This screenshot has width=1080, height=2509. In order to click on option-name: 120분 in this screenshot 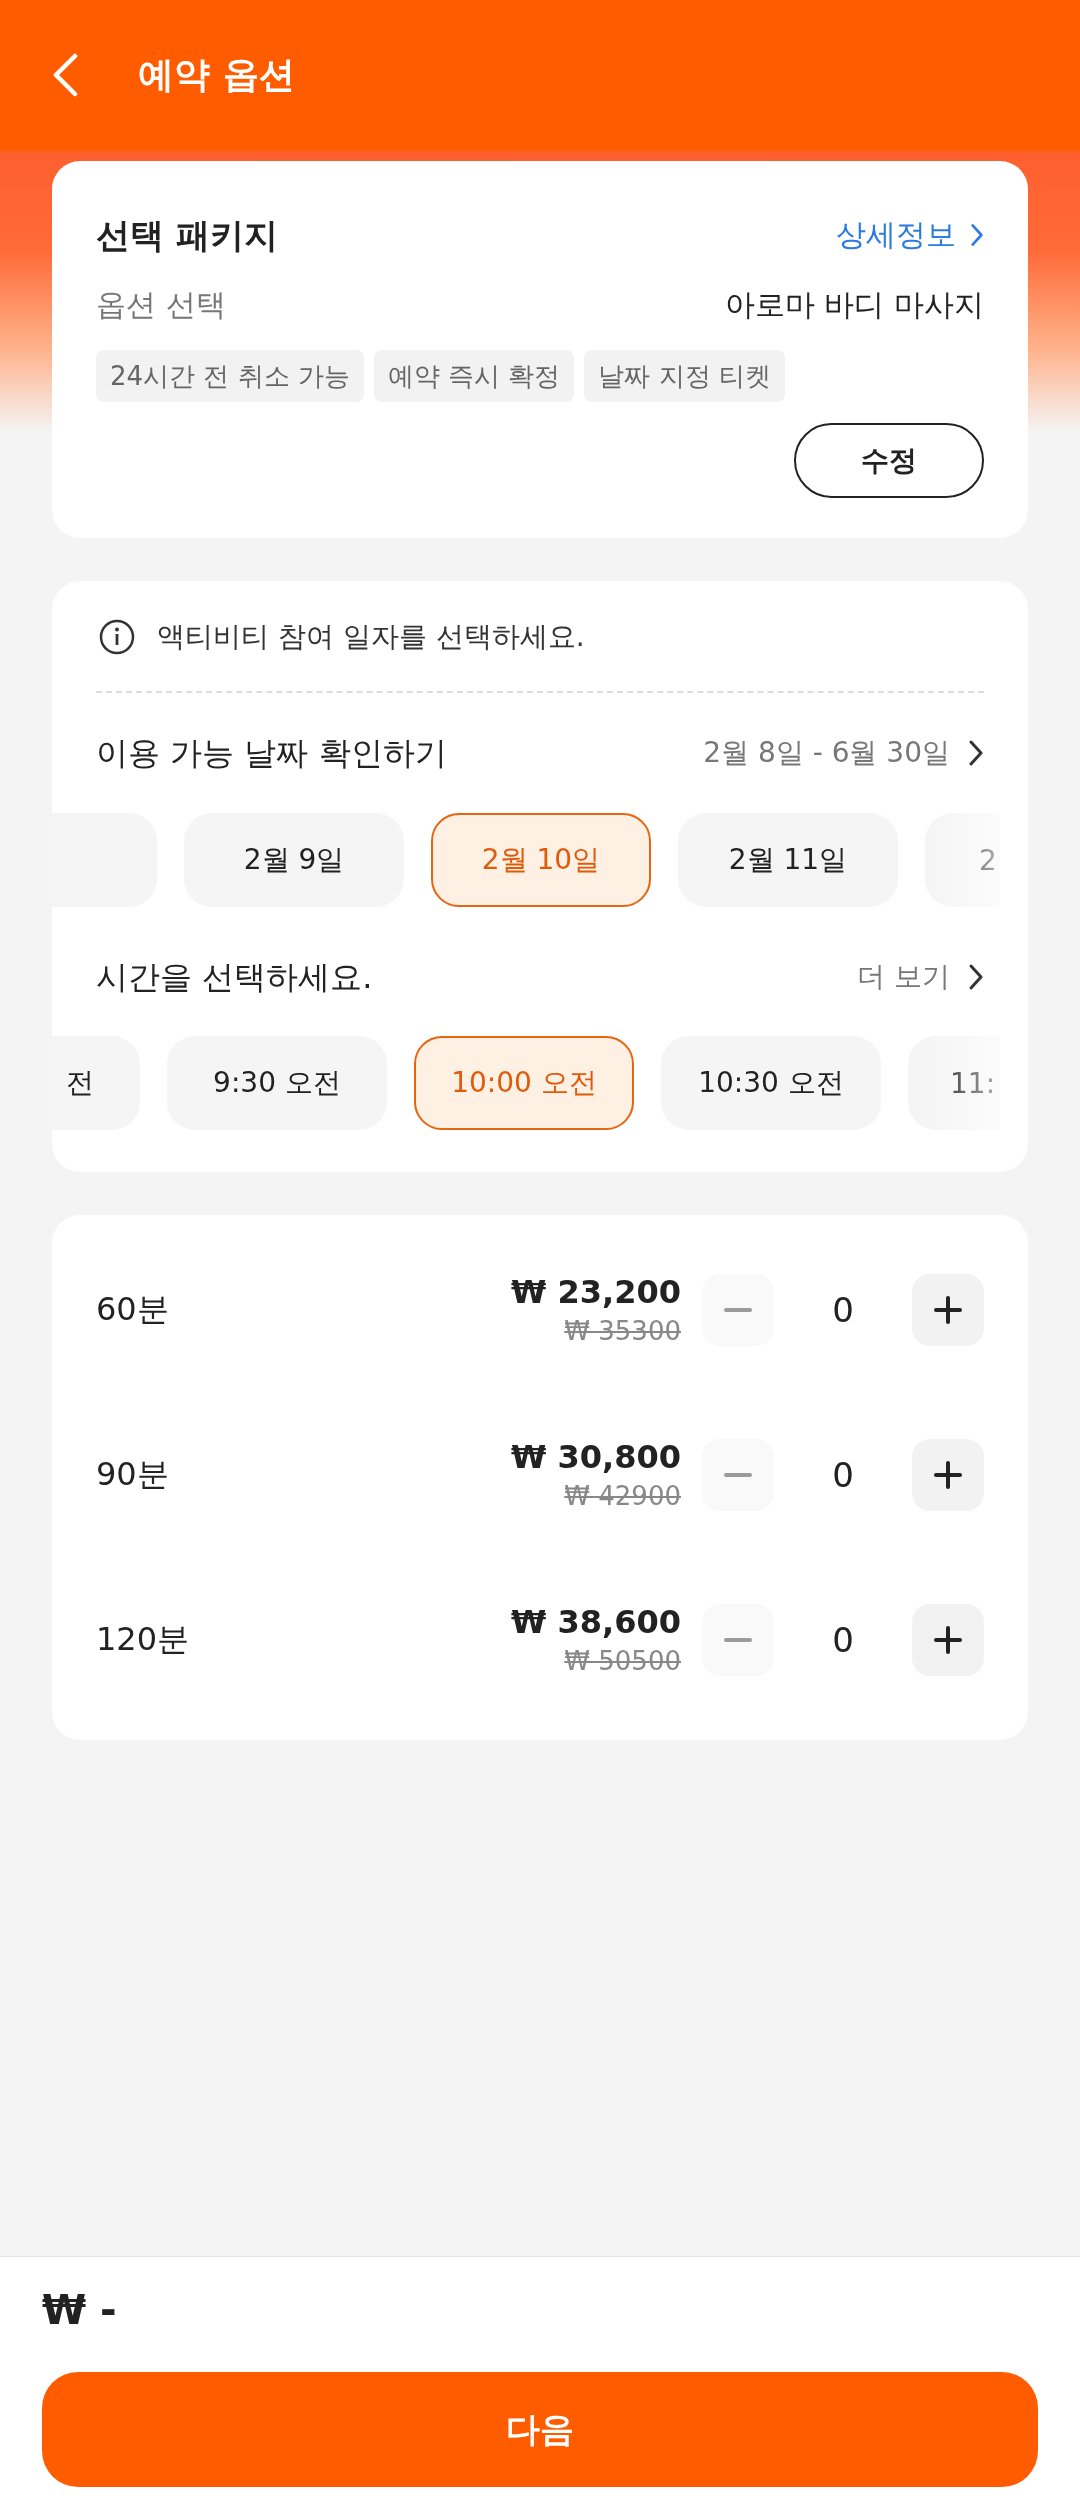, I will do `click(143, 1639)`.